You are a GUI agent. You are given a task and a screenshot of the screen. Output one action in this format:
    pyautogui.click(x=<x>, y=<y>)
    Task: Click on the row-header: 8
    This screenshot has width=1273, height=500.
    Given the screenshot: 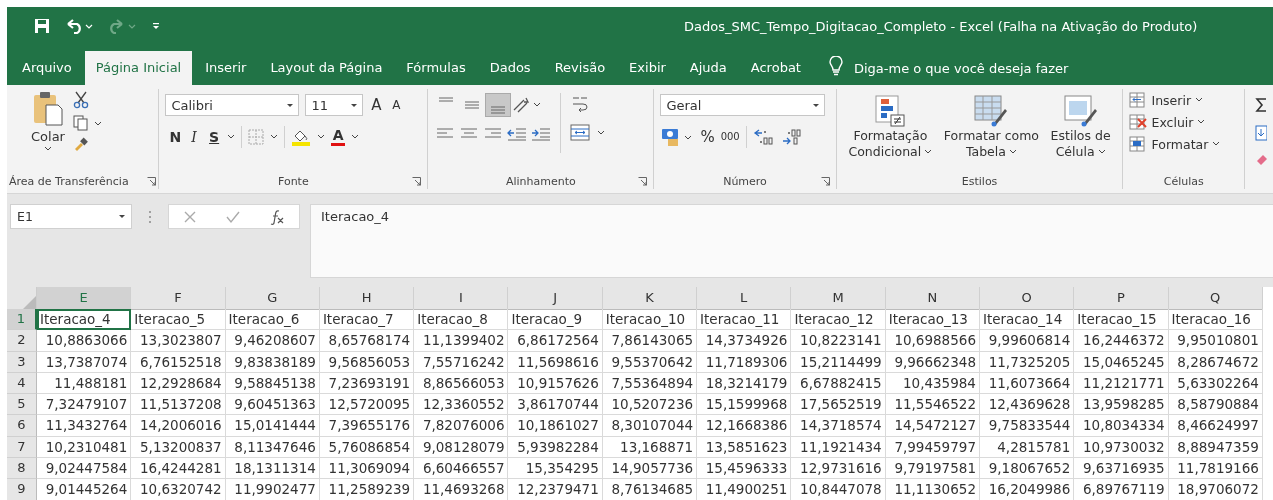 What is the action you would take?
    pyautogui.click(x=22, y=469)
    